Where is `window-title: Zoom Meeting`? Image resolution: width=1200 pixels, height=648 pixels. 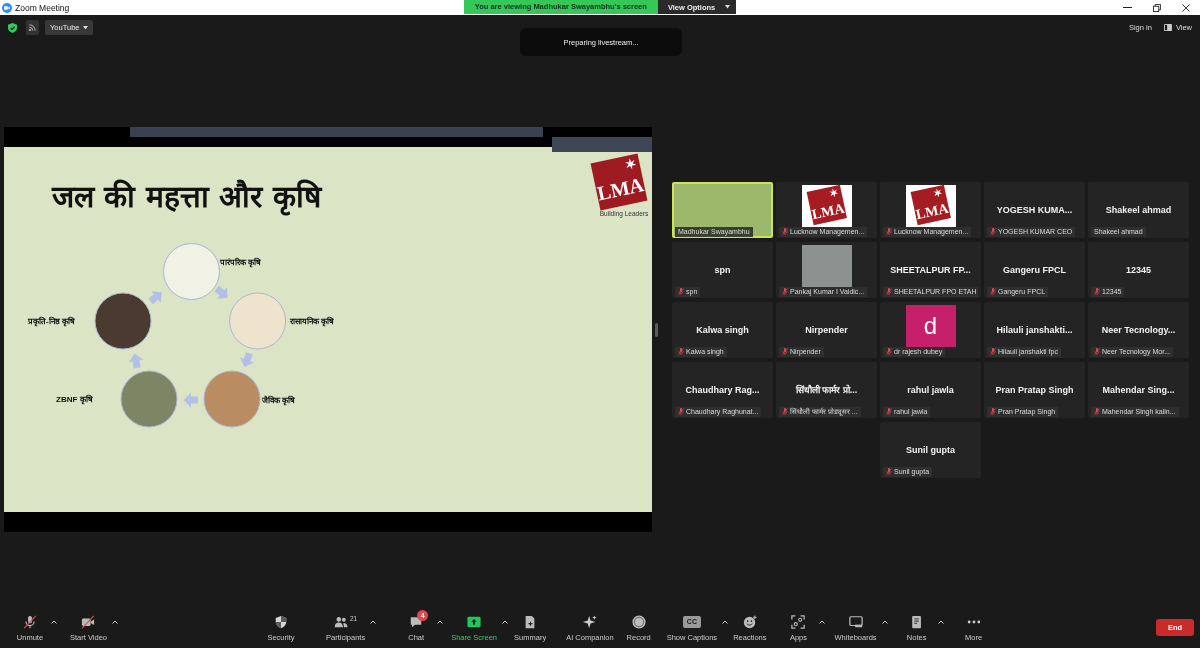
window-title: Zoom Meeting is located at coordinates (42, 7).